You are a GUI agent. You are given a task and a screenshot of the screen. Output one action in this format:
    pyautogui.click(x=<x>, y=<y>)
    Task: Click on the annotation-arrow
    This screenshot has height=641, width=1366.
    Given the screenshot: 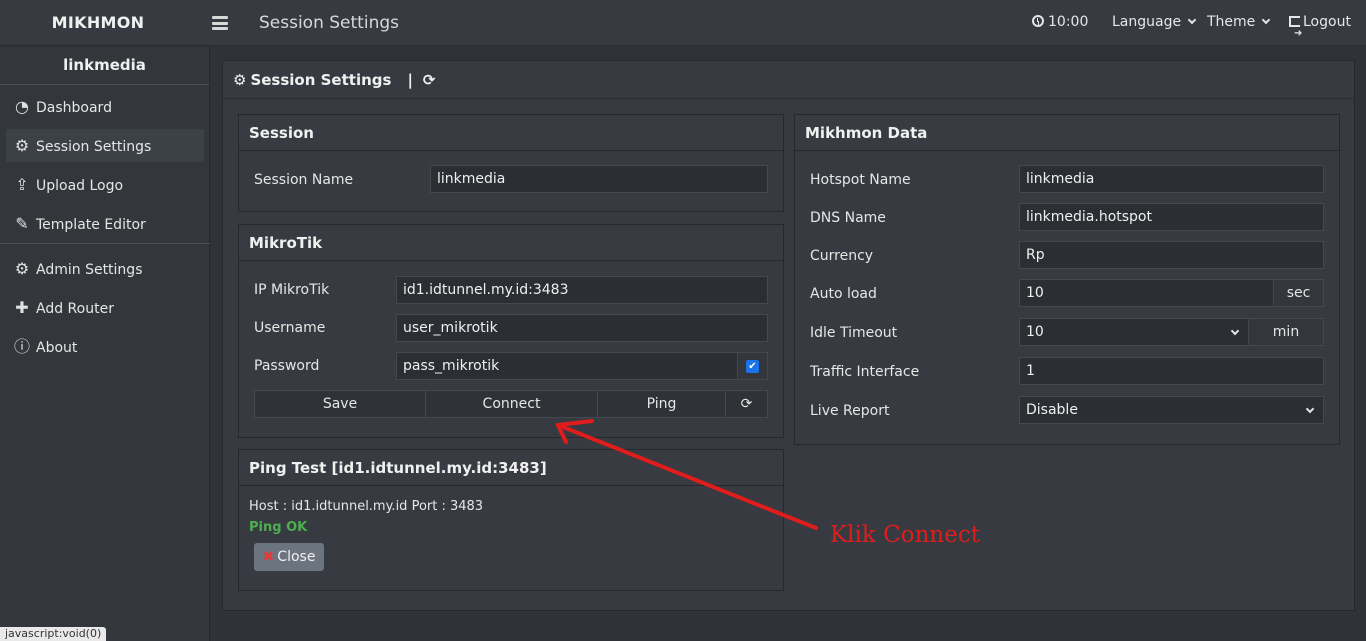 What is the action you would take?
    pyautogui.click(x=687, y=474)
    